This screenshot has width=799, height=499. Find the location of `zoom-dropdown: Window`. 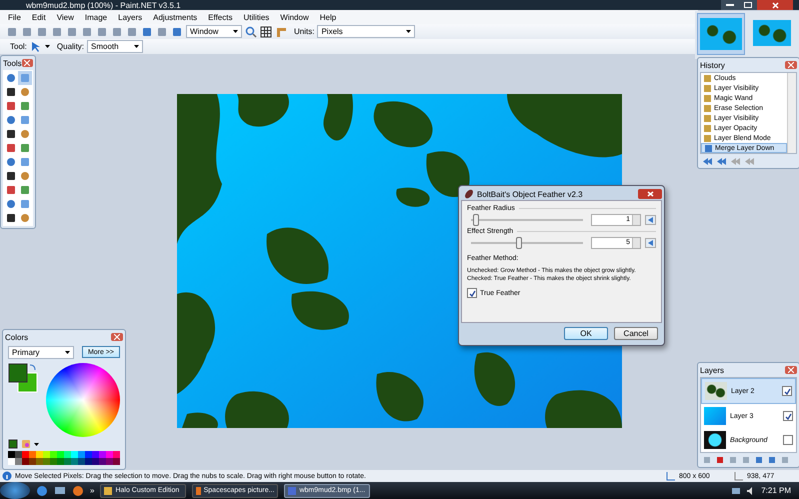

zoom-dropdown: Window is located at coordinates (214, 31).